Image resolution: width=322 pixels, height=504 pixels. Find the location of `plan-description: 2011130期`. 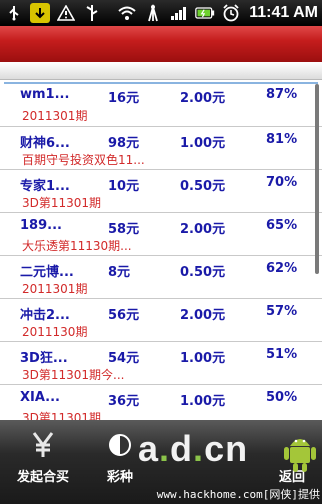

plan-description: 2011130期 is located at coordinates (55, 332).